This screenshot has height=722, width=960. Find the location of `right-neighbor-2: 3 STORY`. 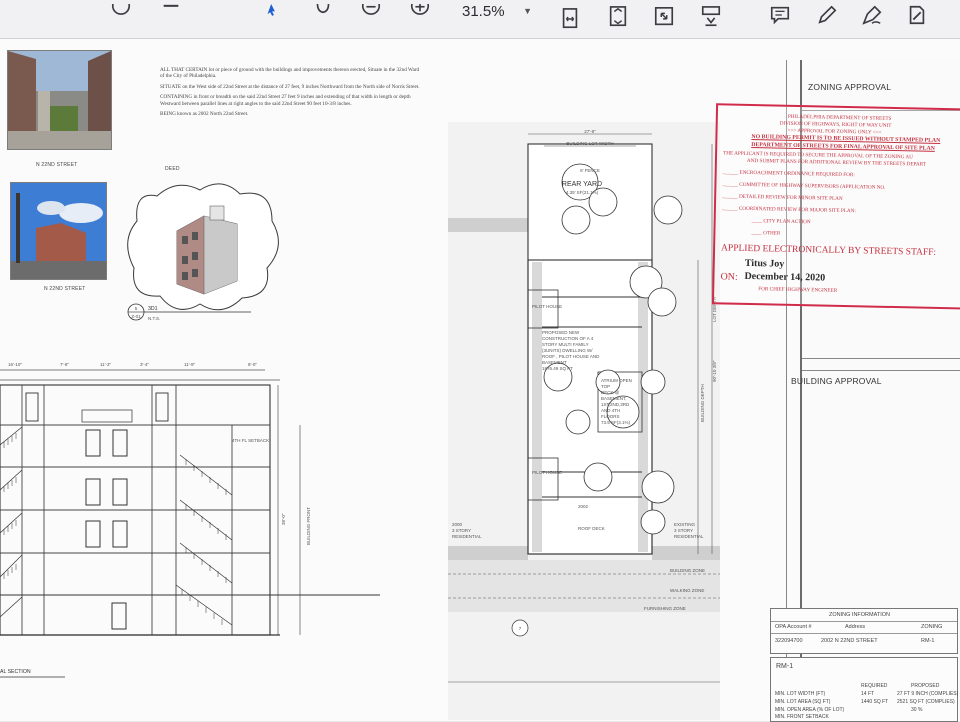

right-neighbor-2: 3 STORY is located at coordinates (683, 530).